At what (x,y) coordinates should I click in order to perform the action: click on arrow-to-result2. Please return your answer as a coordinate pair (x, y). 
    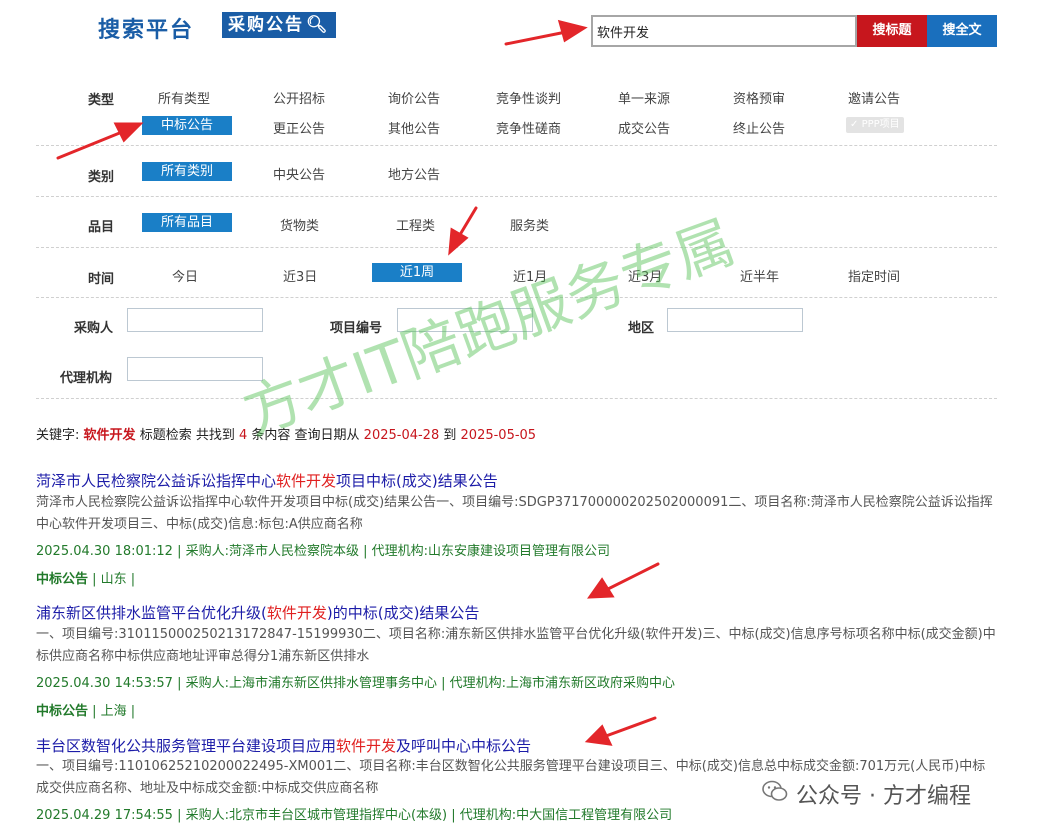
    Looking at the image, I should click on (632, 577).